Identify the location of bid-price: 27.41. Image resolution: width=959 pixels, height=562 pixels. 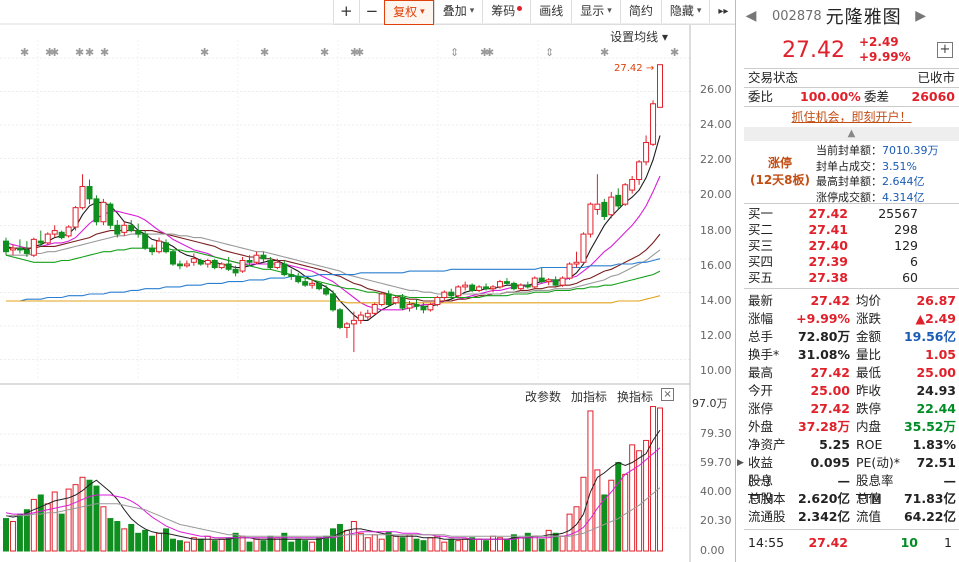
(828, 229).